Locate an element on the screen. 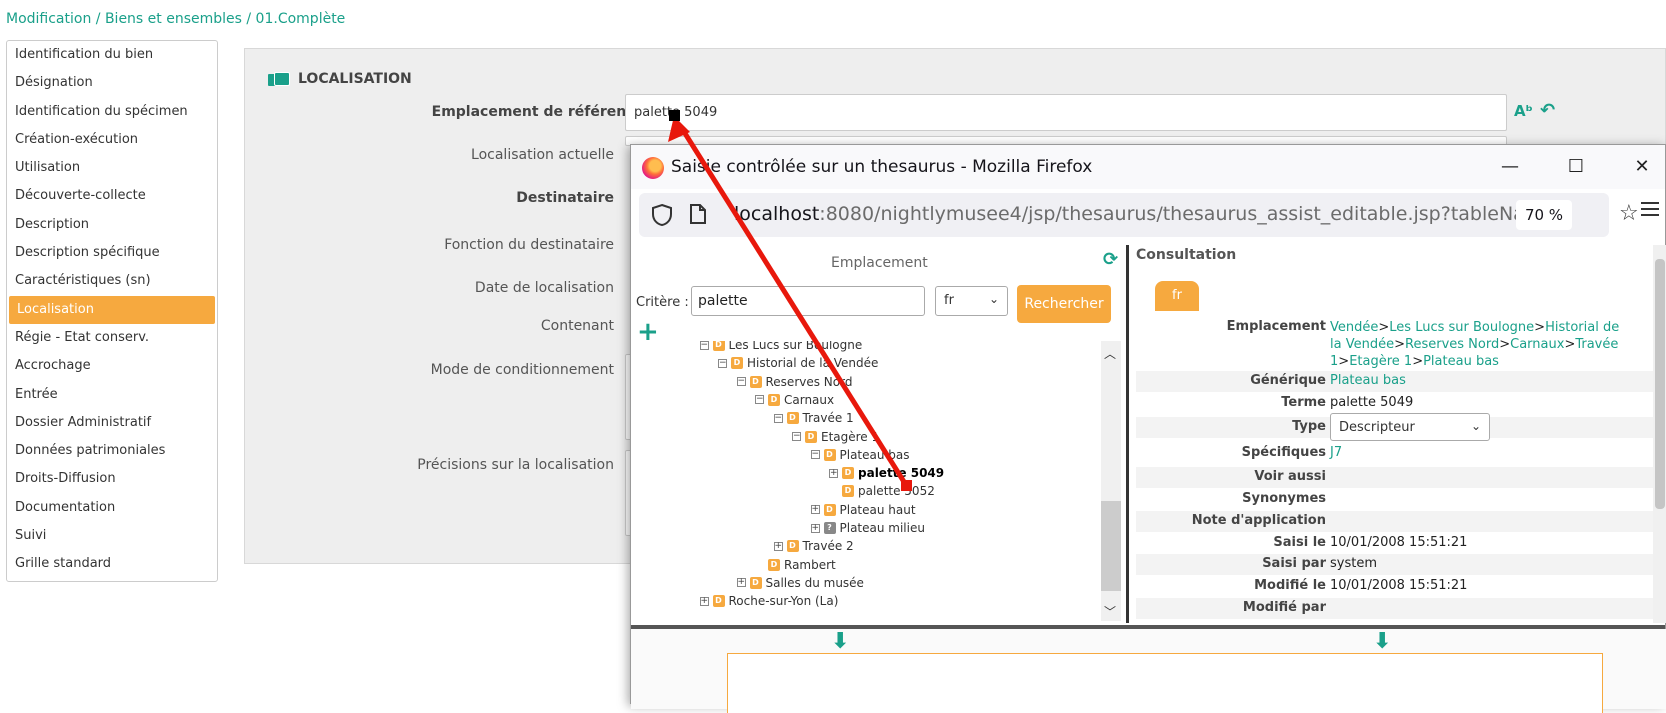 This screenshot has width=1666, height=713. language-select: fr ⌄ is located at coordinates (971, 301).